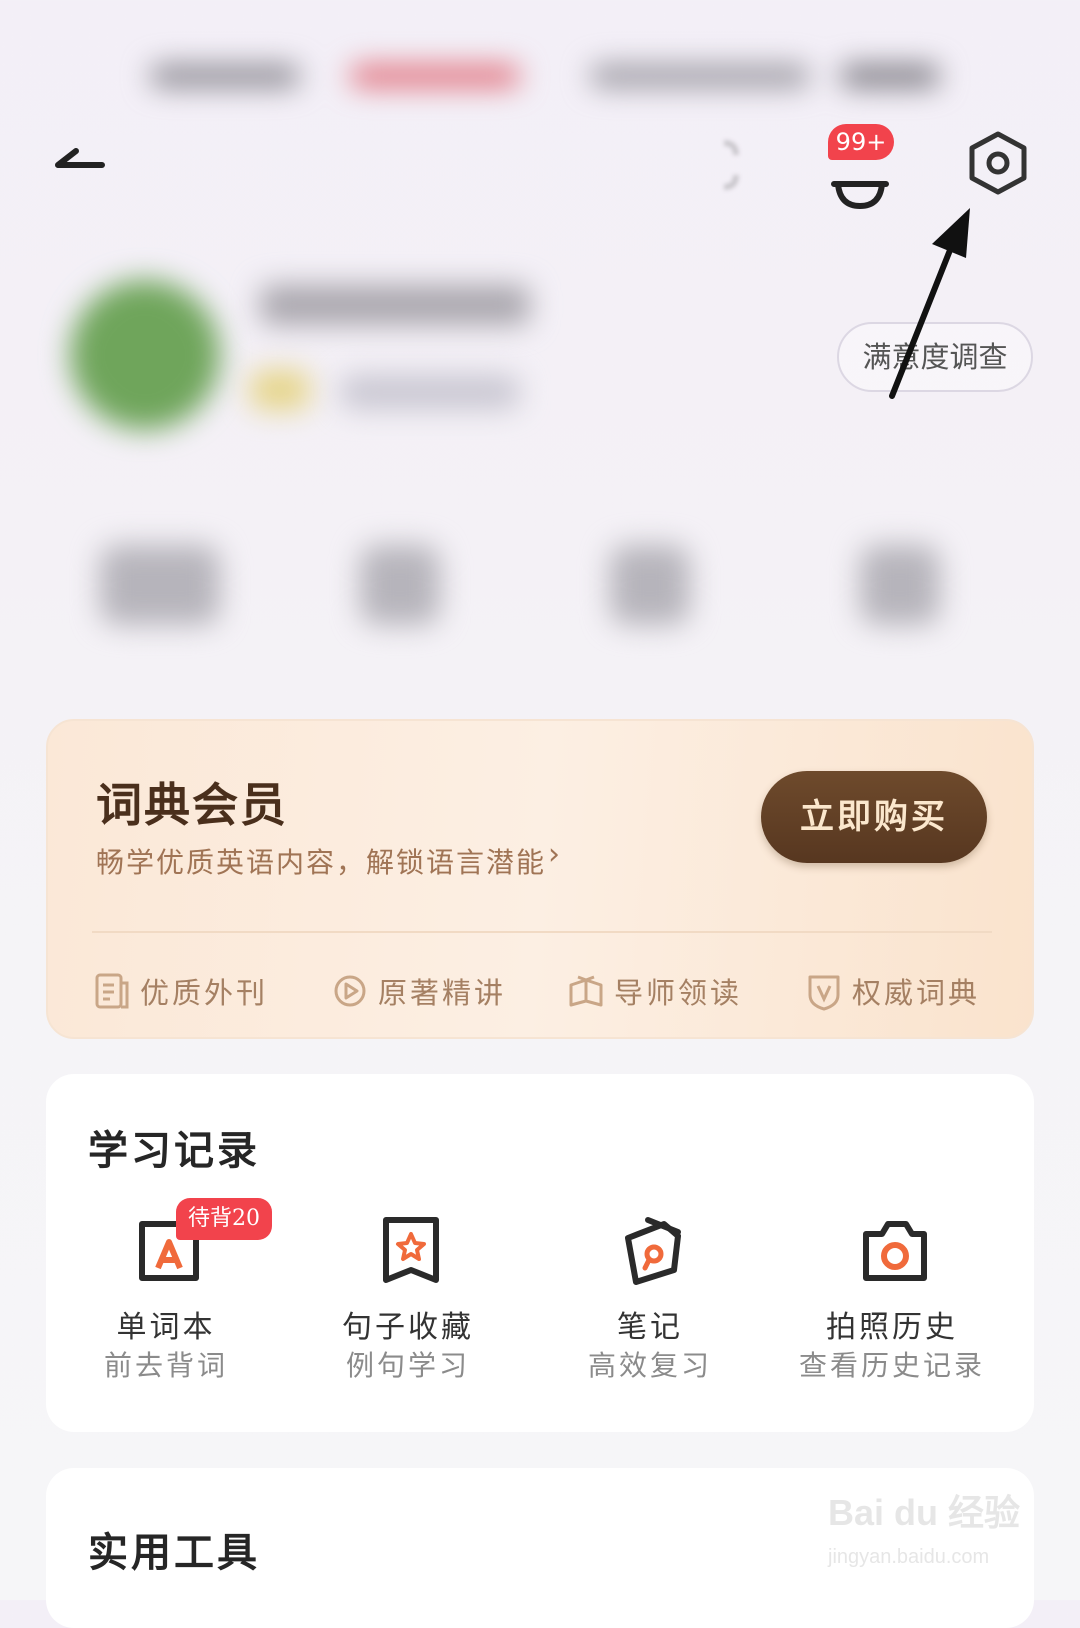  I want to click on perk-authoritative-dictionary: 权威词典, so click(893, 991).